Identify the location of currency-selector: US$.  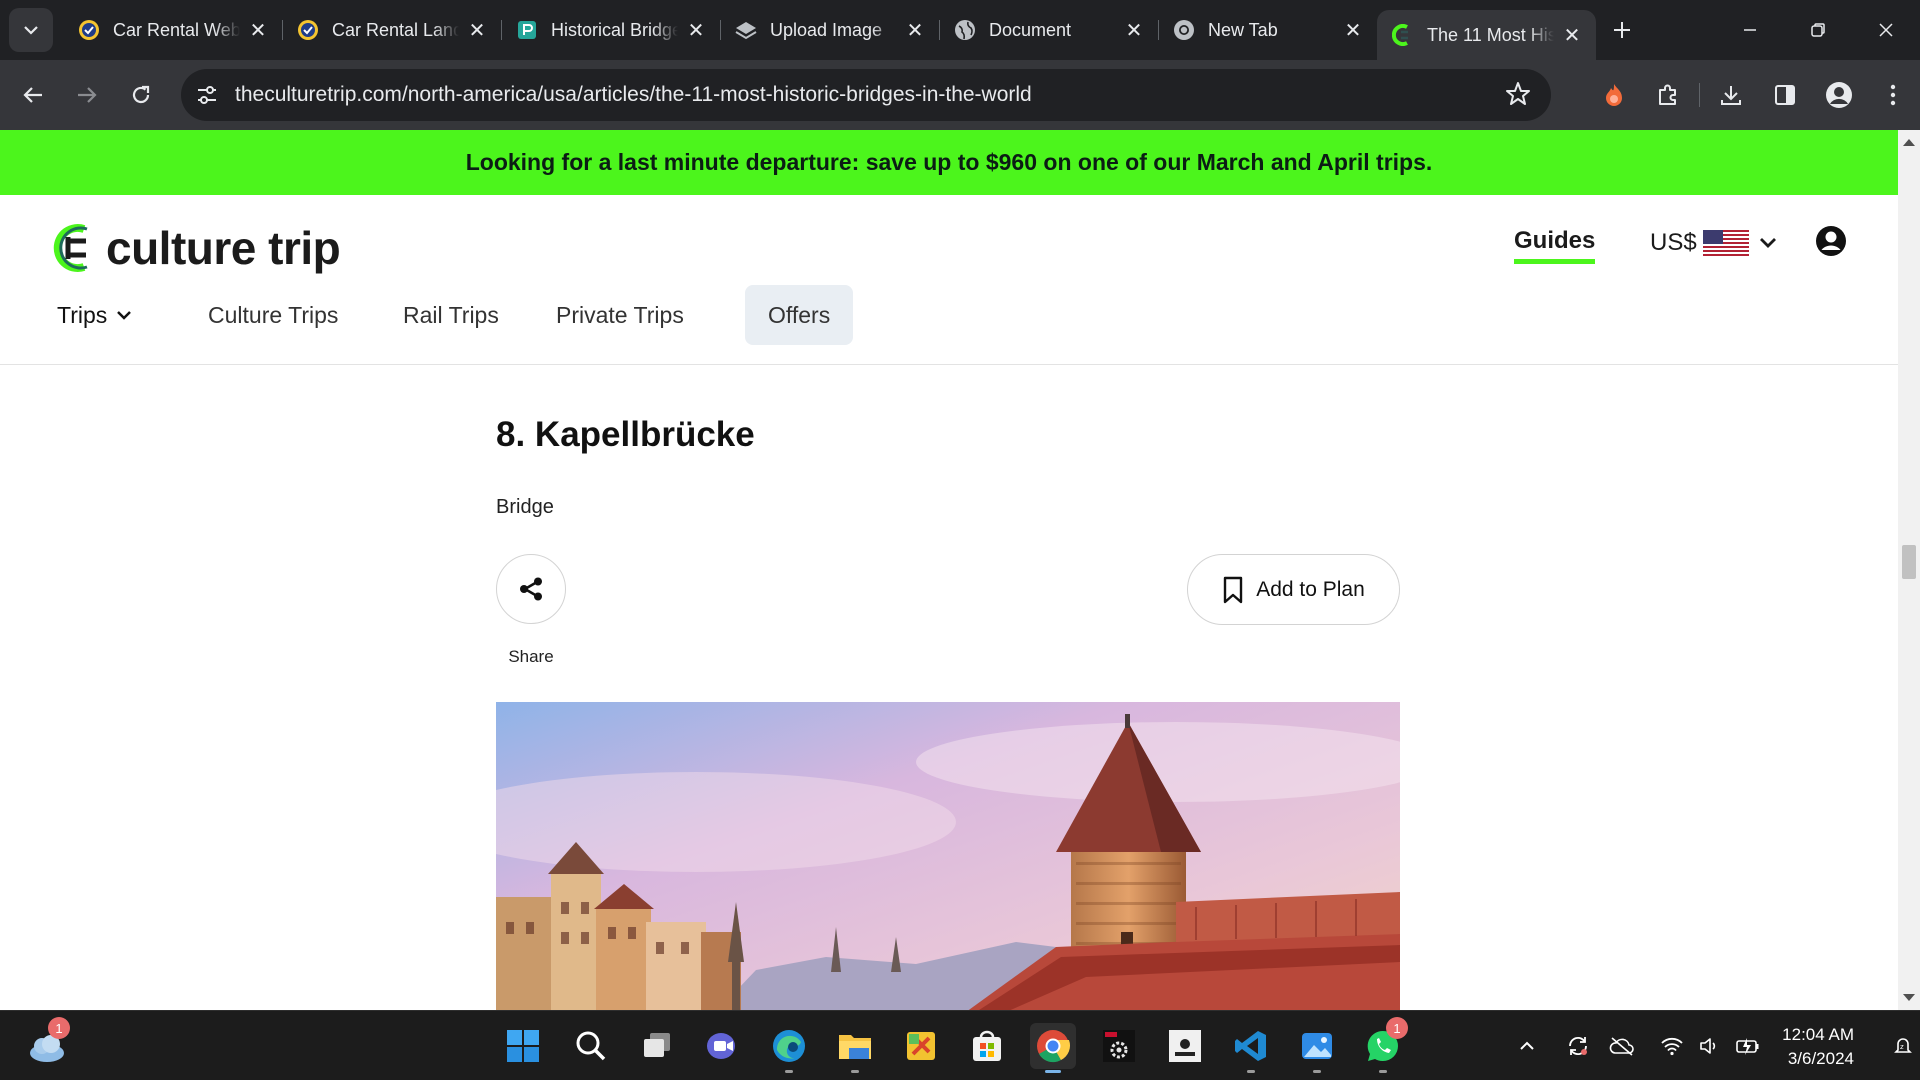
(1713, 243).